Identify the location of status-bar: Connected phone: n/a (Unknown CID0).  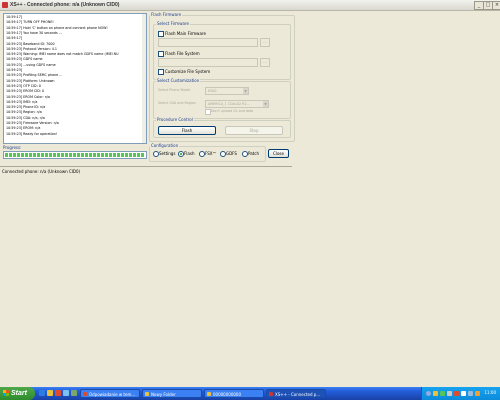
(146, 170).